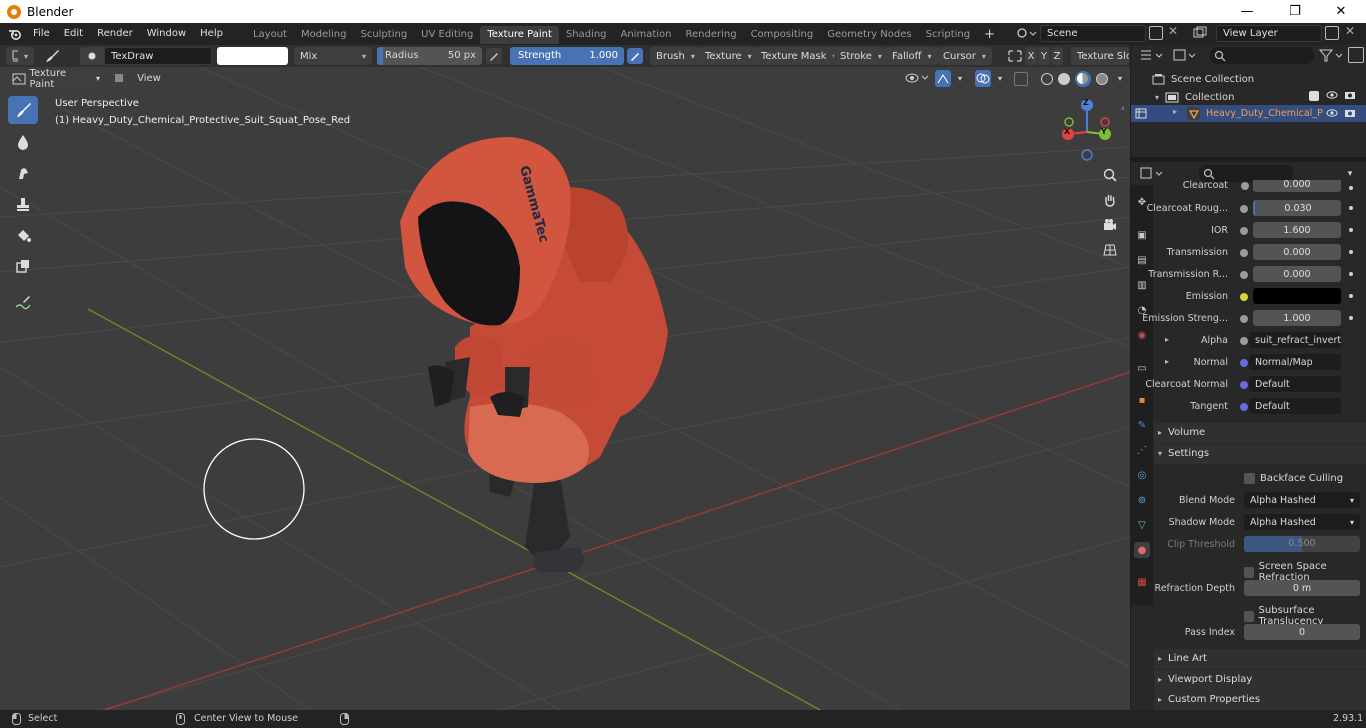 The width and height of the screenshot is (1366, 728). I want to click on sidebar-toggle-arrow: ‹, so click(1123, 109).